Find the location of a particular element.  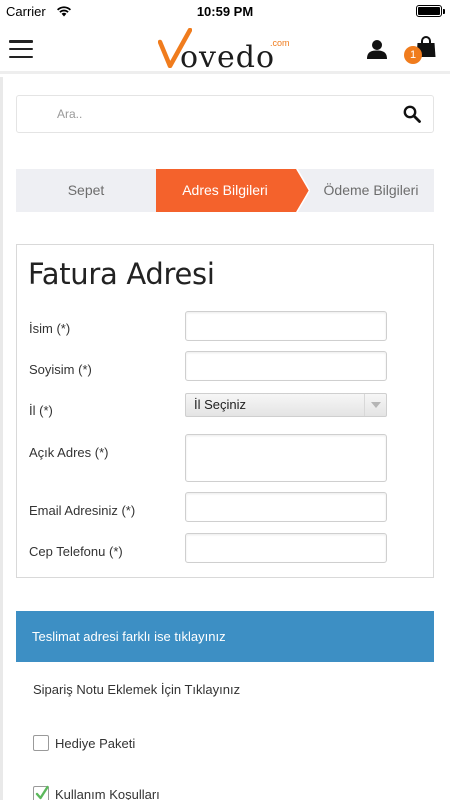

checkout-steps: Sepet Adres Bilgileri Ödeme Bilgileri is located at coordinates (225, 190).